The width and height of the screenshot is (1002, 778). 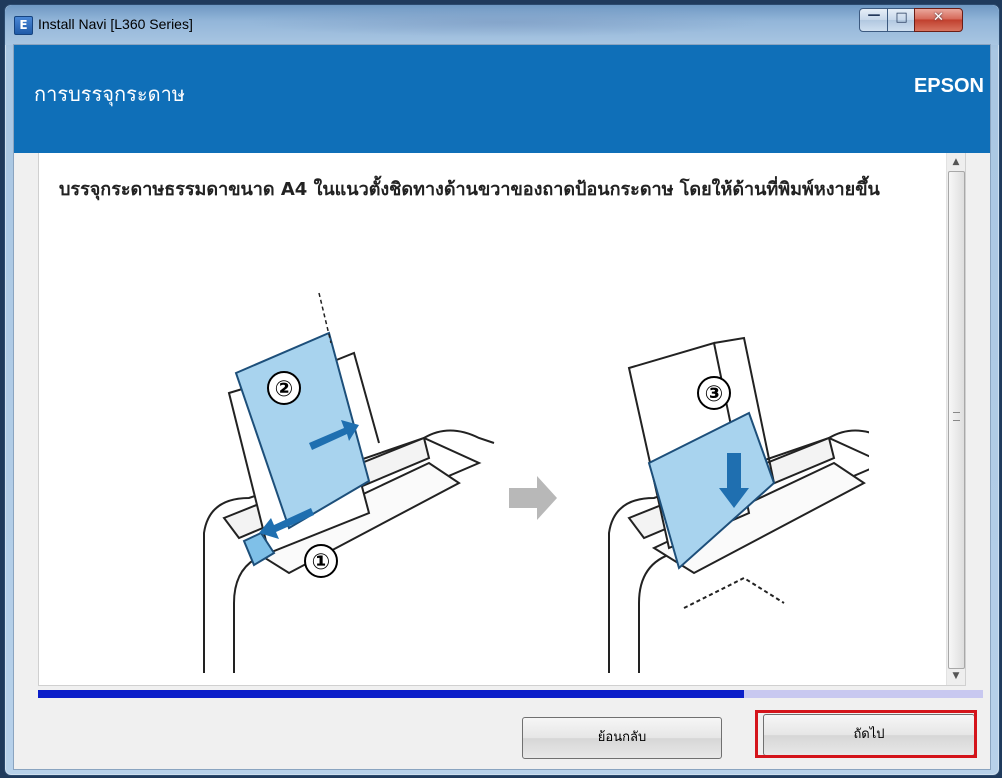 I want to click on minimize-icon: —, so click(x=874, y=15).